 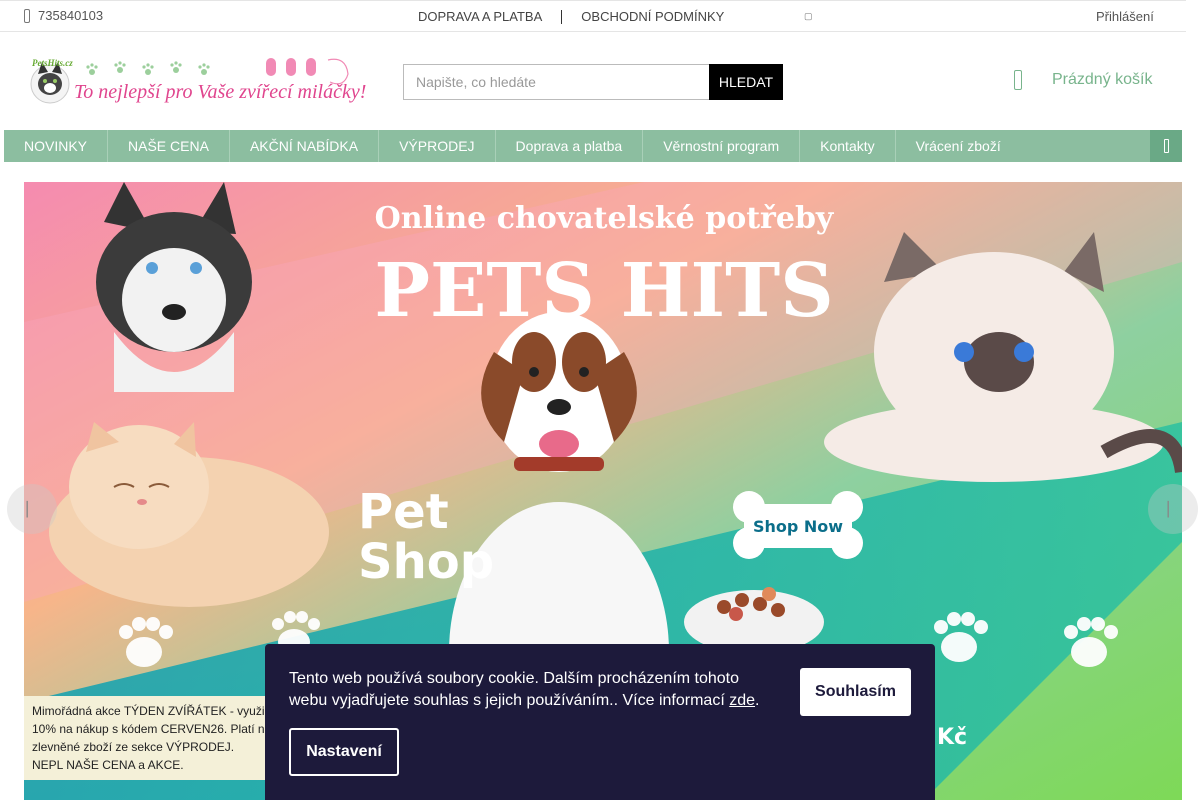 I want to click on cart-icon, so click(x=1018, y=80).